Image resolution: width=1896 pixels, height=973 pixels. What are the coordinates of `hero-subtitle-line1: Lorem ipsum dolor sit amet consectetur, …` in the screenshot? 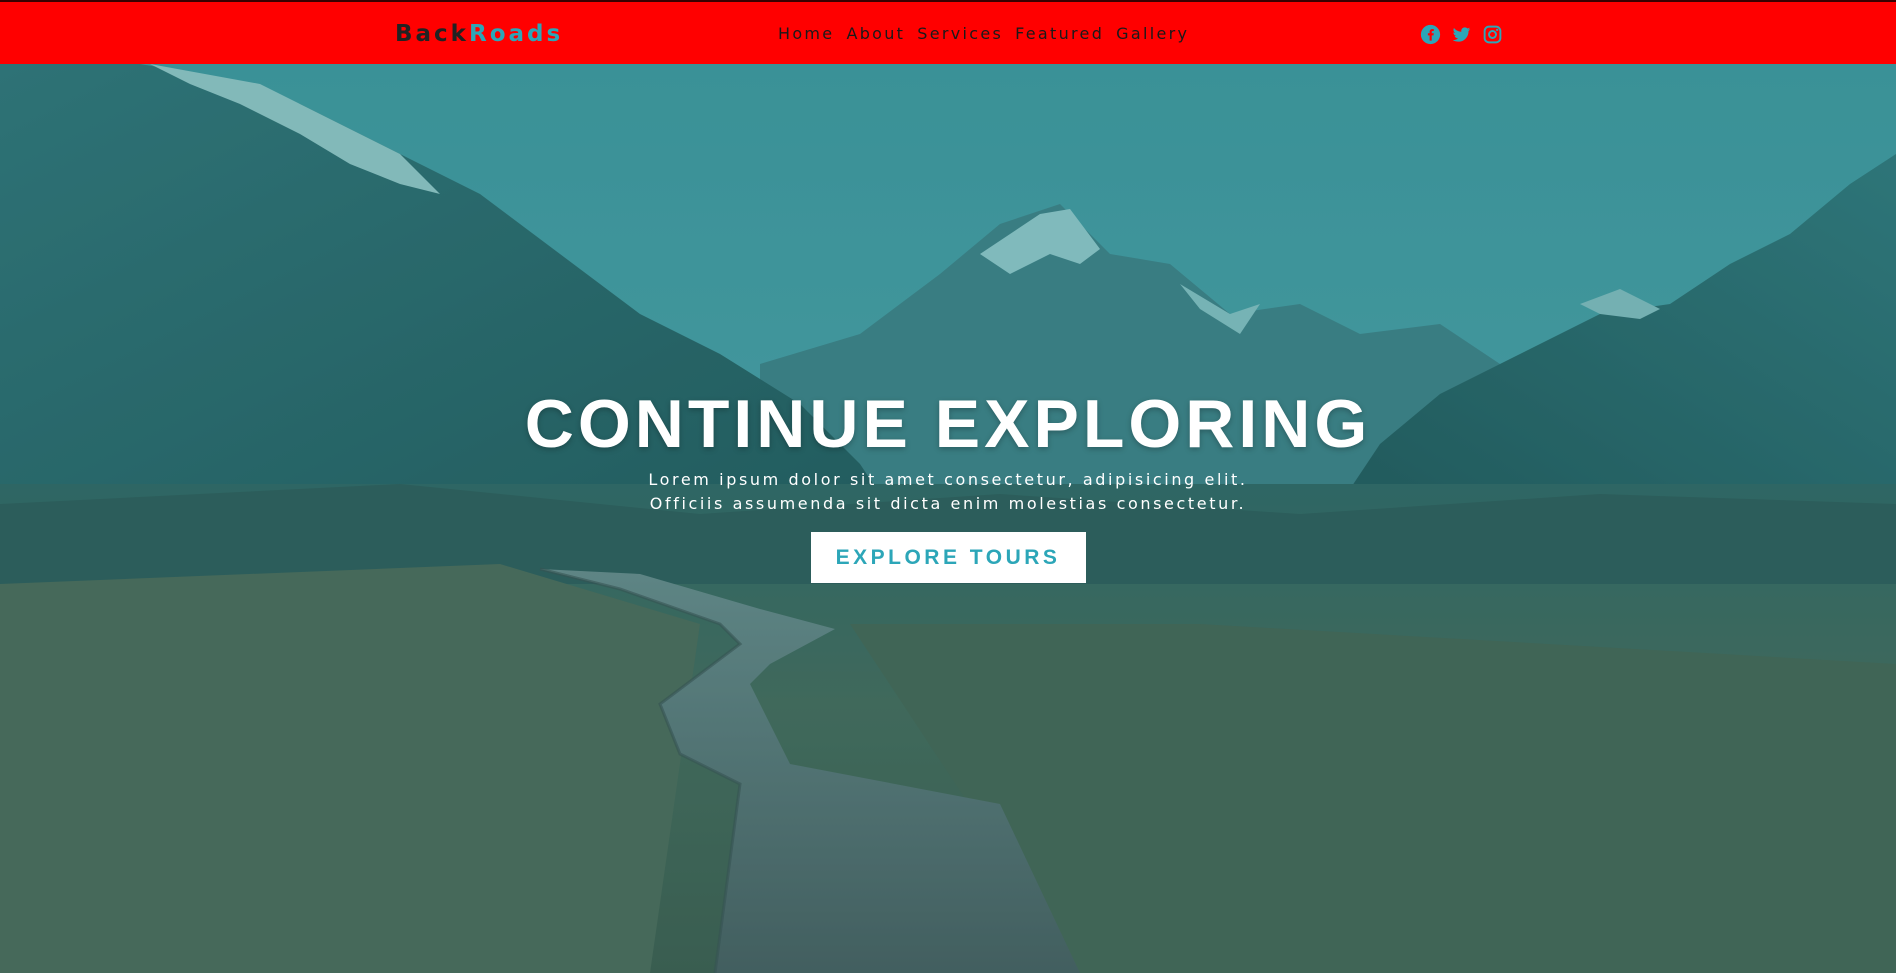 It's located at (948, 479).